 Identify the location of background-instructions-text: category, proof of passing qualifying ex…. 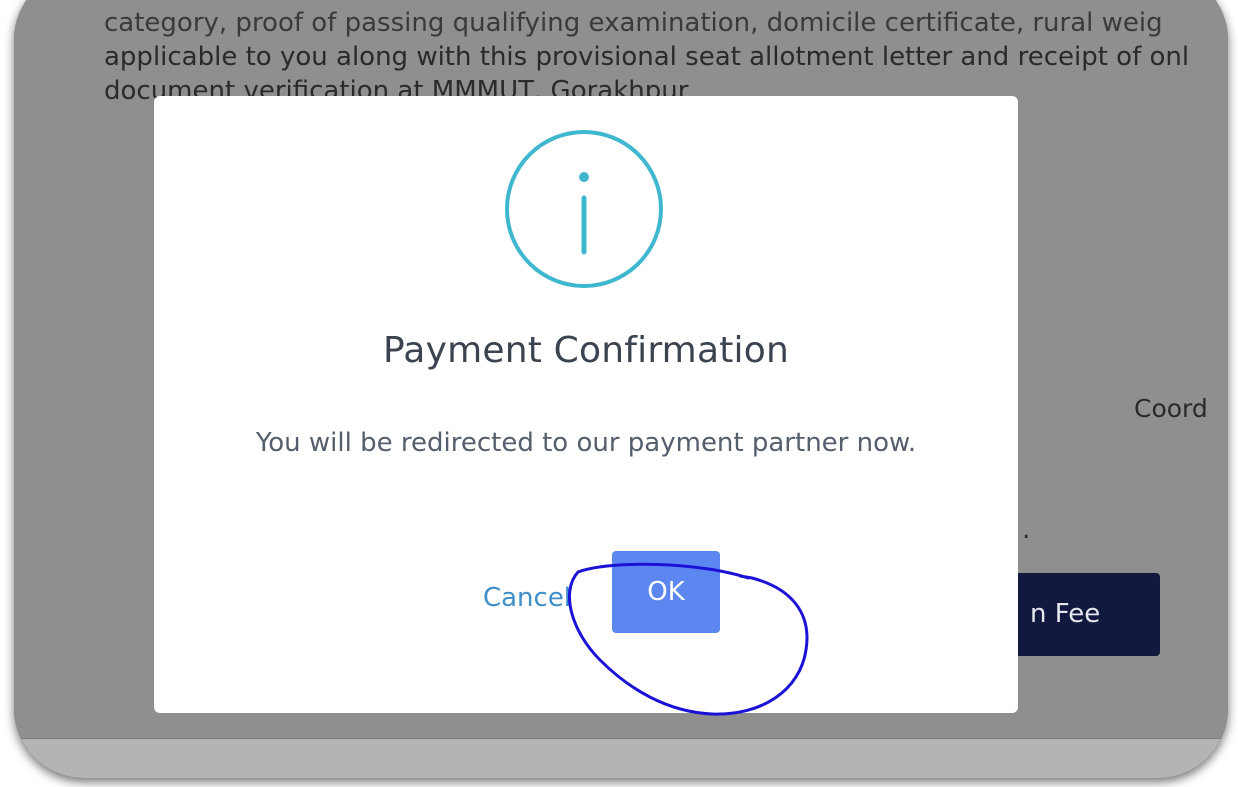
(666, 57).